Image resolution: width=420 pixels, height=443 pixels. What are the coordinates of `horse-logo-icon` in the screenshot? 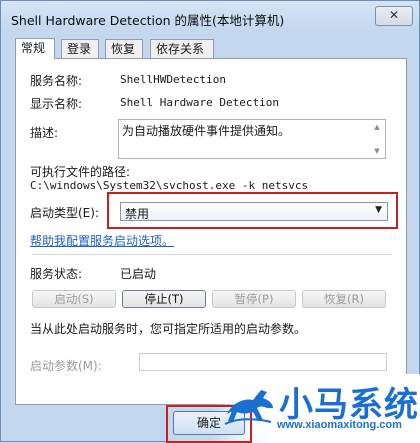 It's located at (248, 407).